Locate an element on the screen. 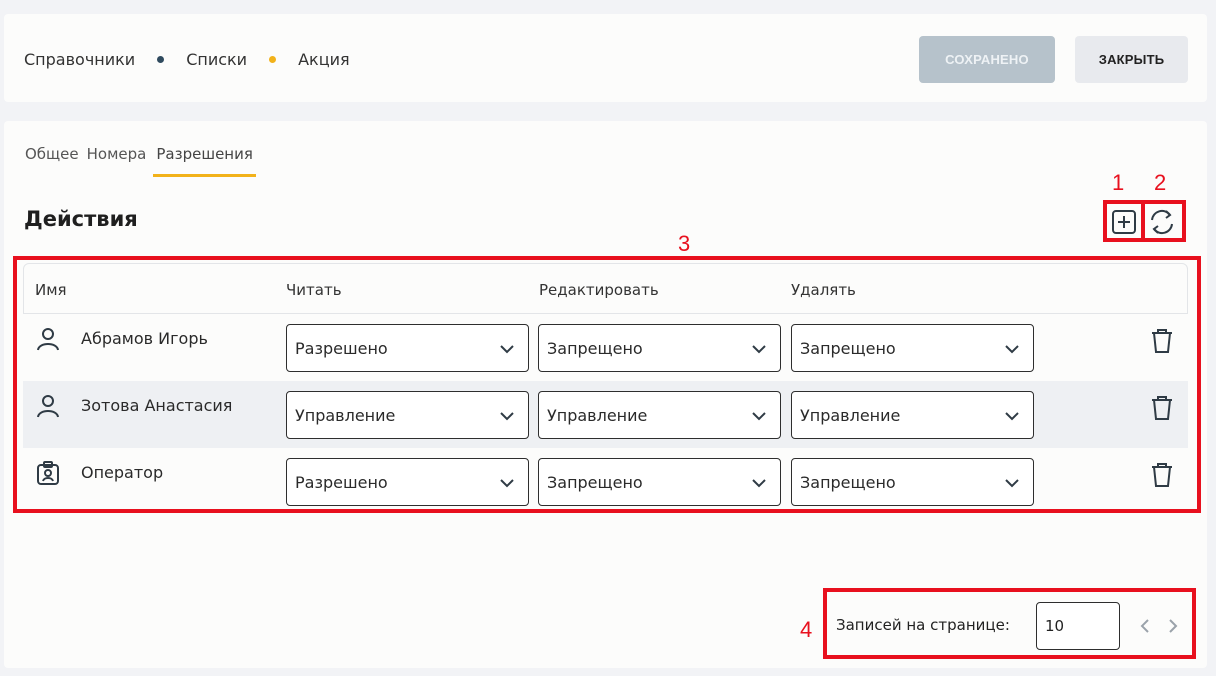 The width and height of the screenshot is (1216, 676). chevron-right-icon is located at coordinates (1173, 626).